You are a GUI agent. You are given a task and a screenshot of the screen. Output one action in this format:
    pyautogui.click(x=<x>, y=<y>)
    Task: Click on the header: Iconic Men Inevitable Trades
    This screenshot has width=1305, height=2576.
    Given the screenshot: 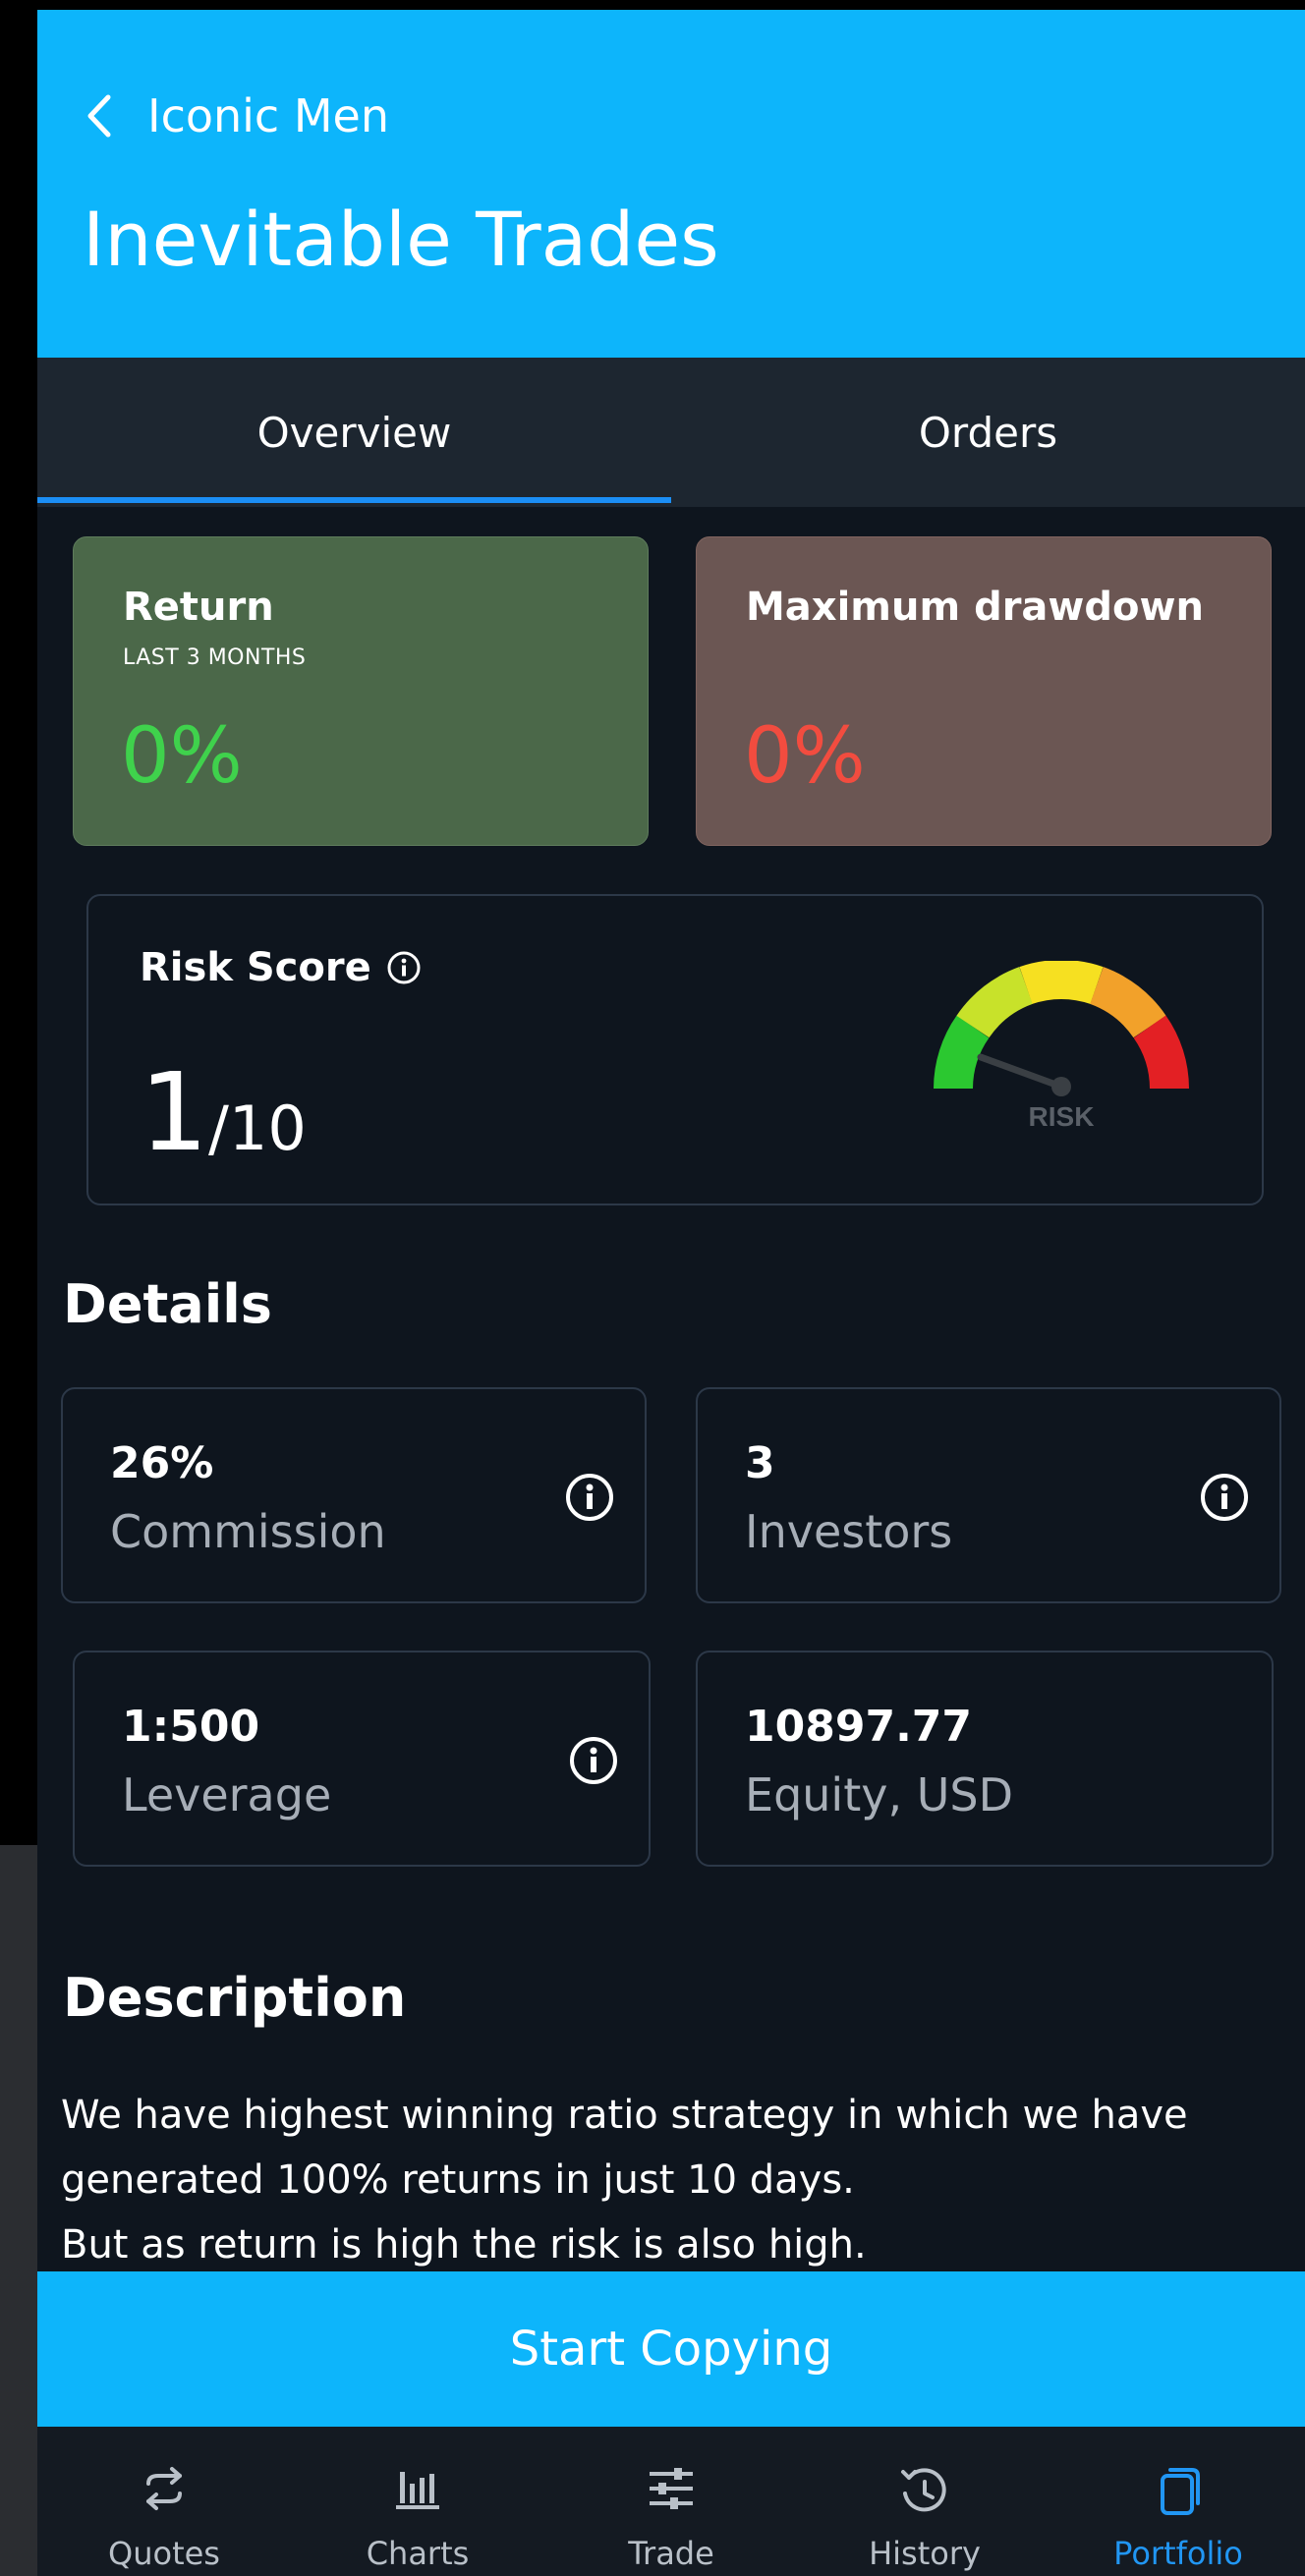 What is the action you would take?
    pyautogui.click(x=671, y=184)
    